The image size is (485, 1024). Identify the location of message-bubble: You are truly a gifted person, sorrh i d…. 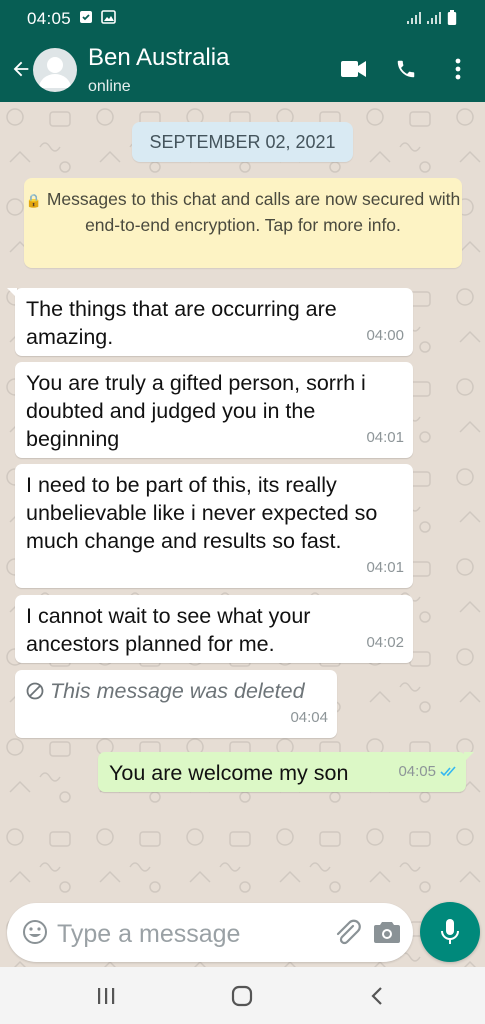
(214, 410).